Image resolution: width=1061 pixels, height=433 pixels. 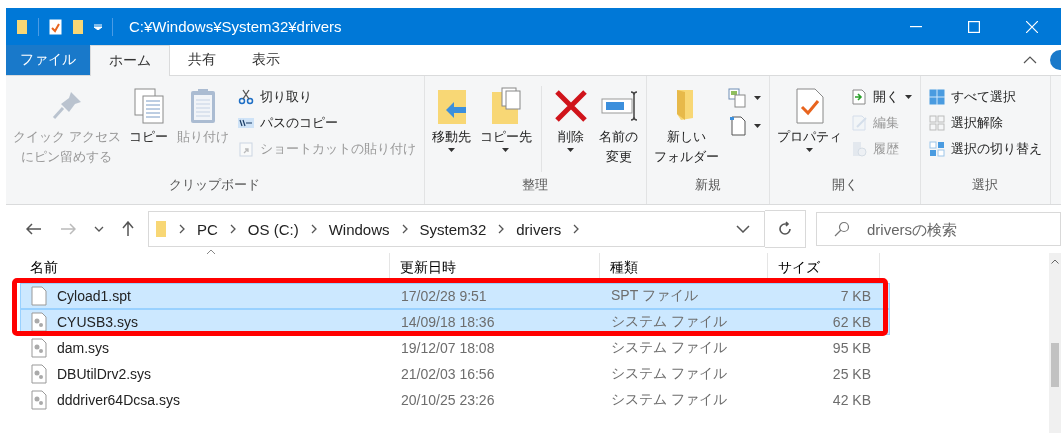 What do you see at coordinates (1030, 60) in the screenshot?
I see `collapse-ribbon-icon` at bounding box center [1030, 60].